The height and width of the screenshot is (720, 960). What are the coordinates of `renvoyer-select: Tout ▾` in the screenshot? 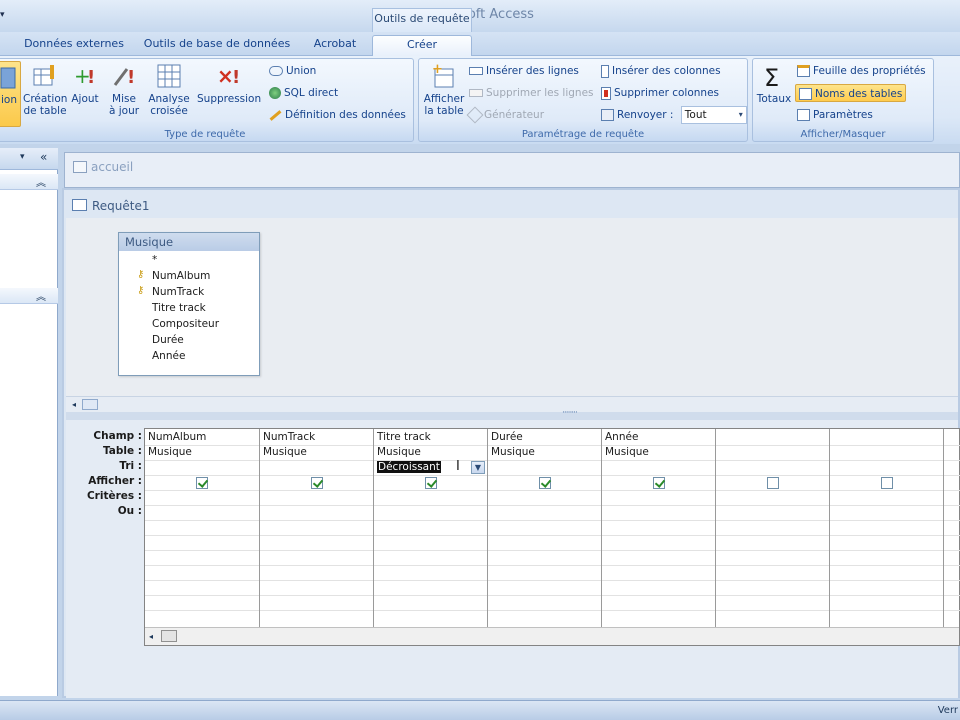 It's located at (713, 115).